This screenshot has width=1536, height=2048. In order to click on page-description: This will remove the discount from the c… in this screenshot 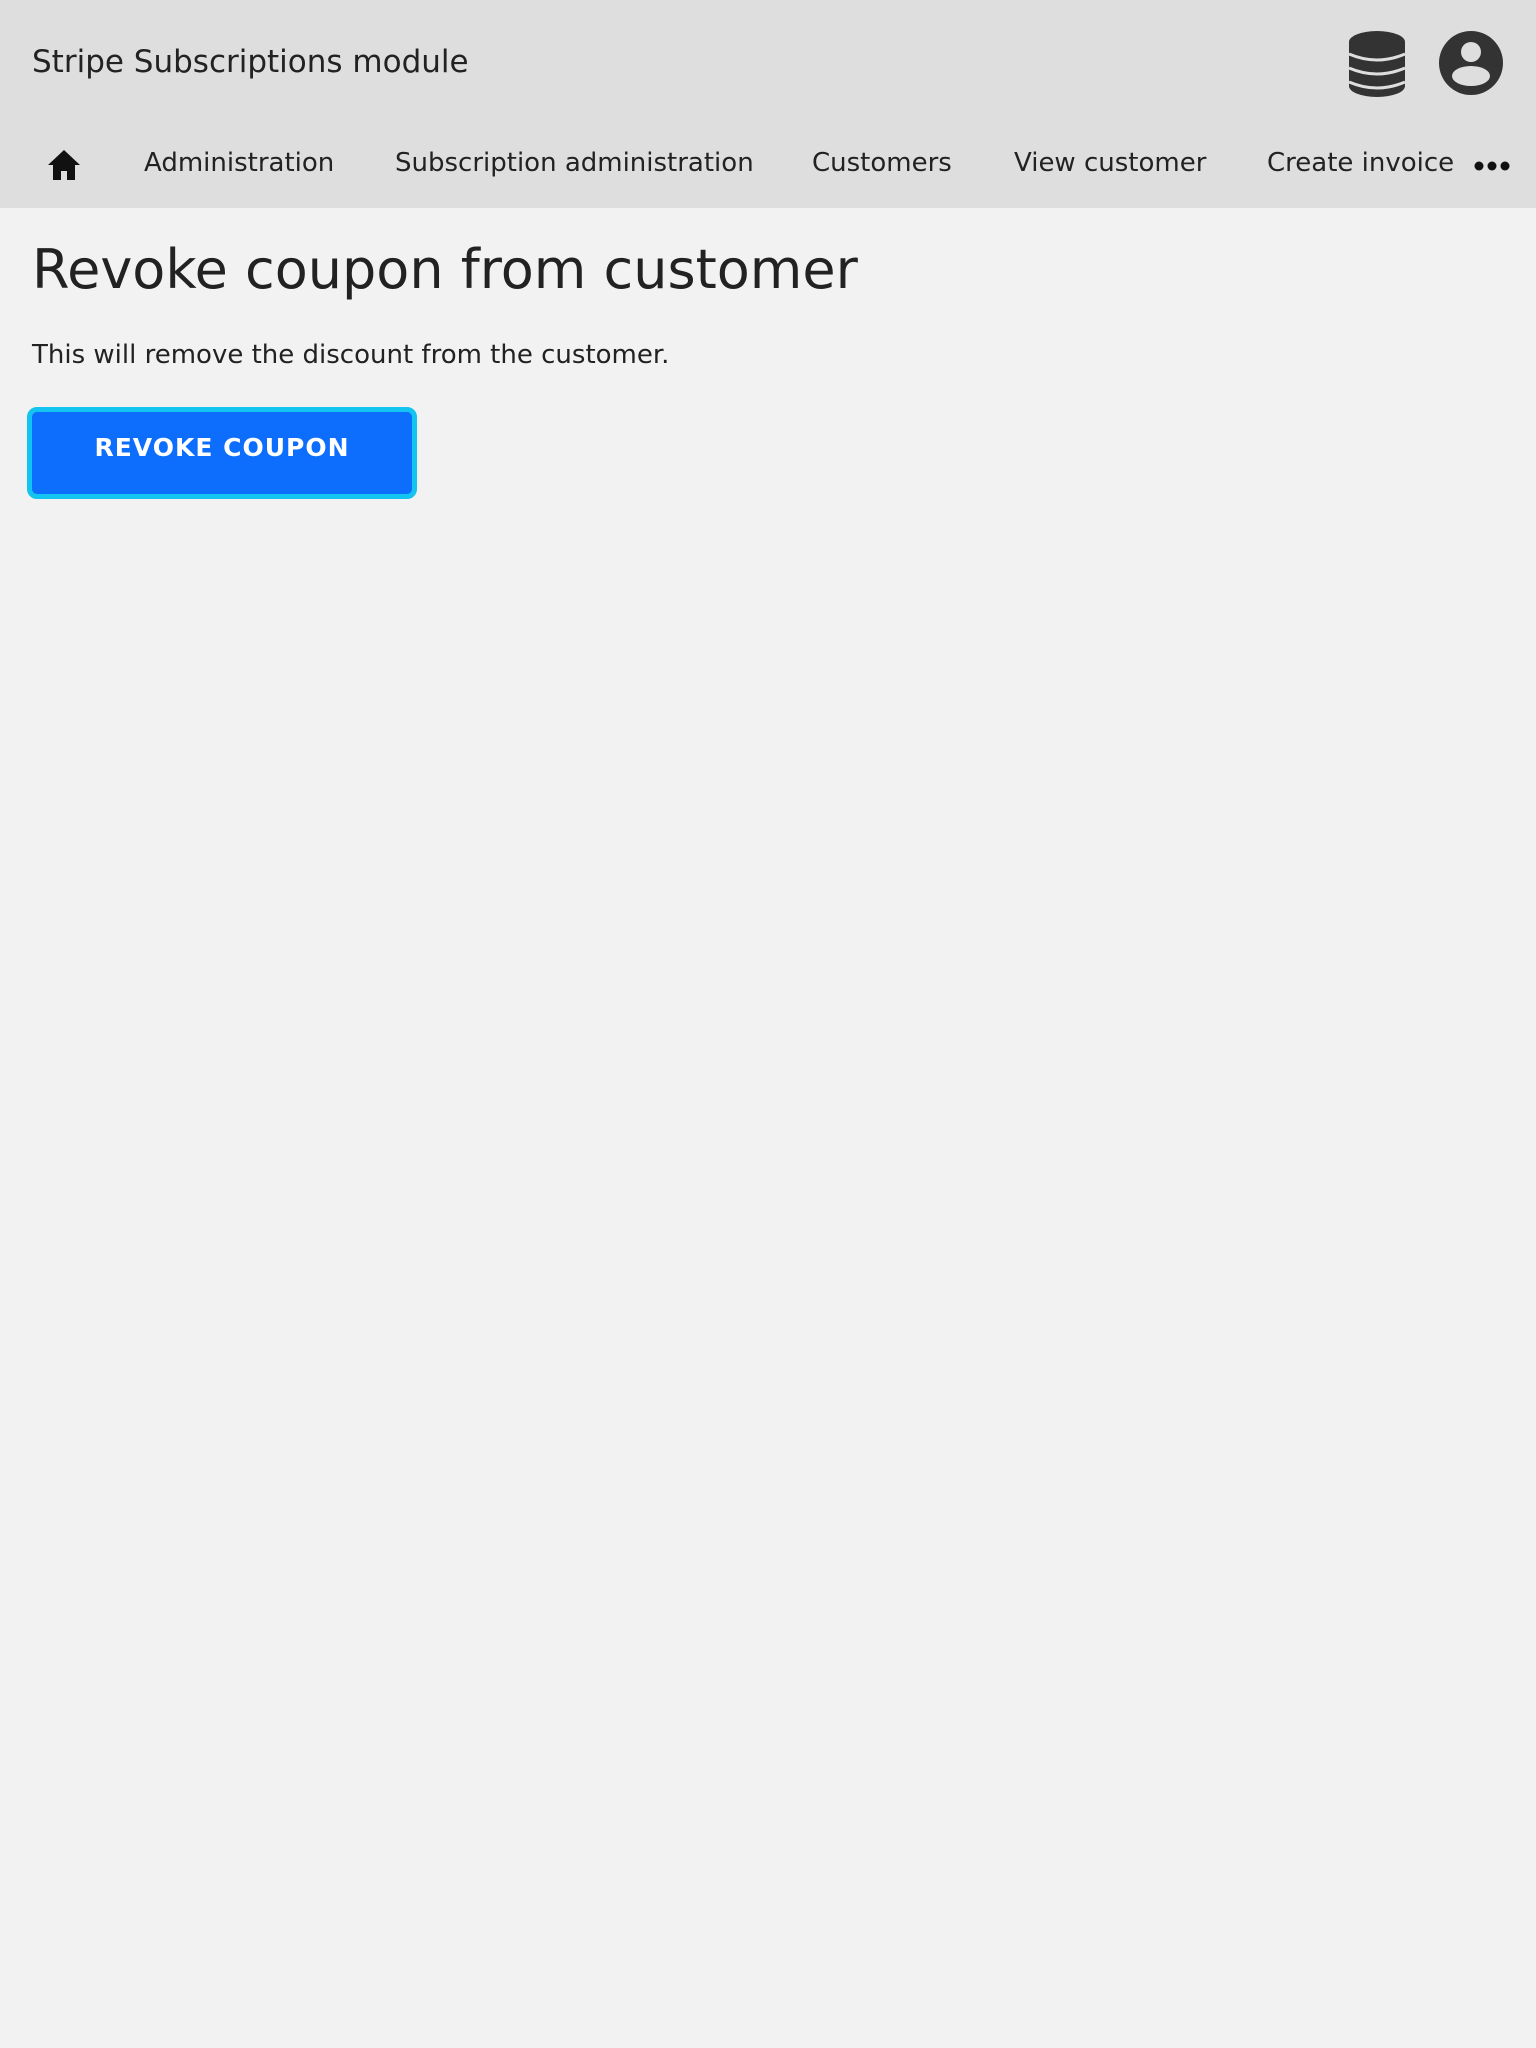, I will do `click(351, 355)`.